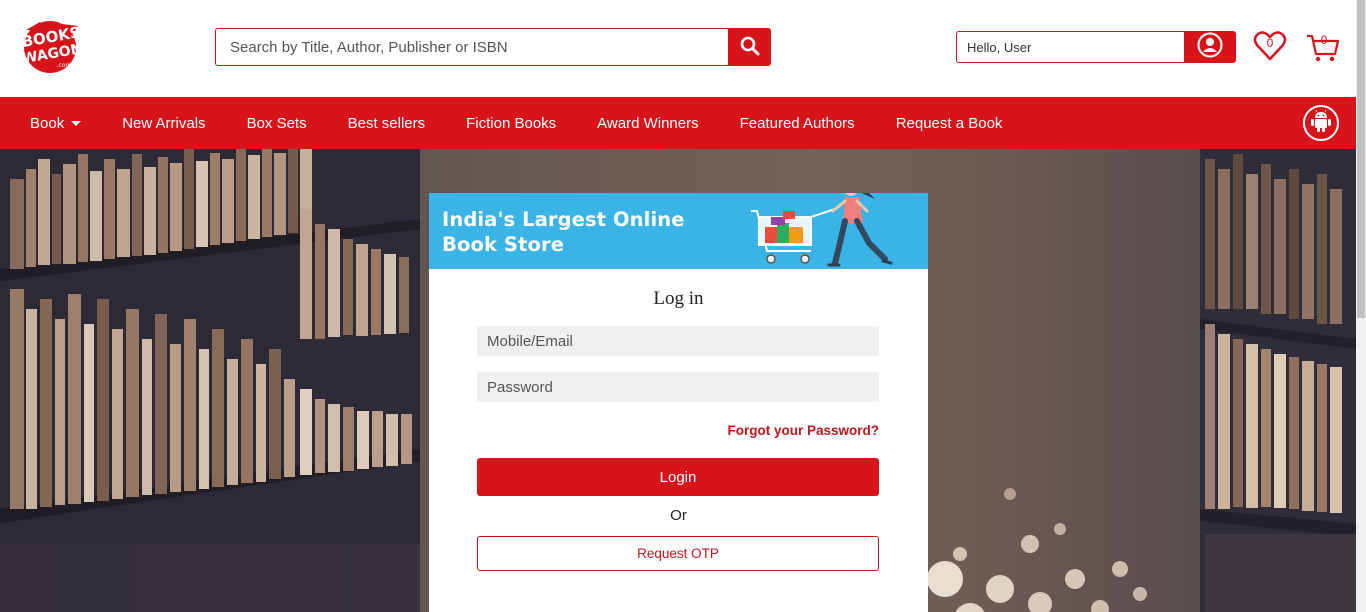  Describe the element at coordinates (1324, 40) in the screenshot. I see `cart-count: 0` at that location.